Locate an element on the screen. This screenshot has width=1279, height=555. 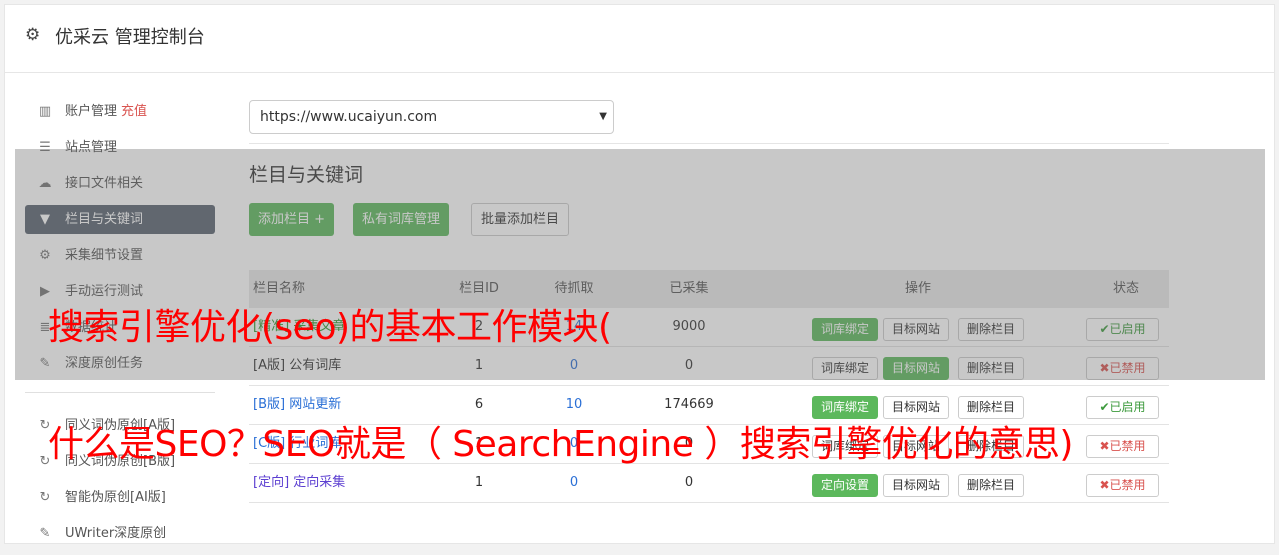
site-select: https://www.ucaiyun.com ▼ is located at coordinates (431, 117).